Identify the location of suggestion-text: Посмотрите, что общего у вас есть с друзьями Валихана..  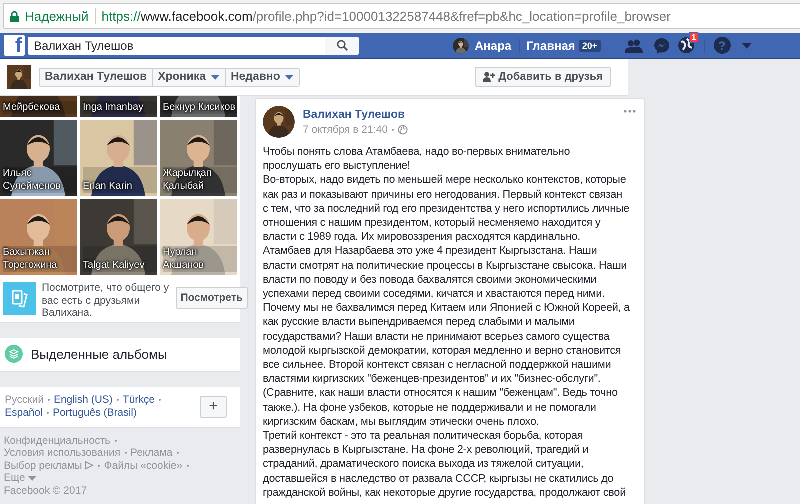
(106, 301).